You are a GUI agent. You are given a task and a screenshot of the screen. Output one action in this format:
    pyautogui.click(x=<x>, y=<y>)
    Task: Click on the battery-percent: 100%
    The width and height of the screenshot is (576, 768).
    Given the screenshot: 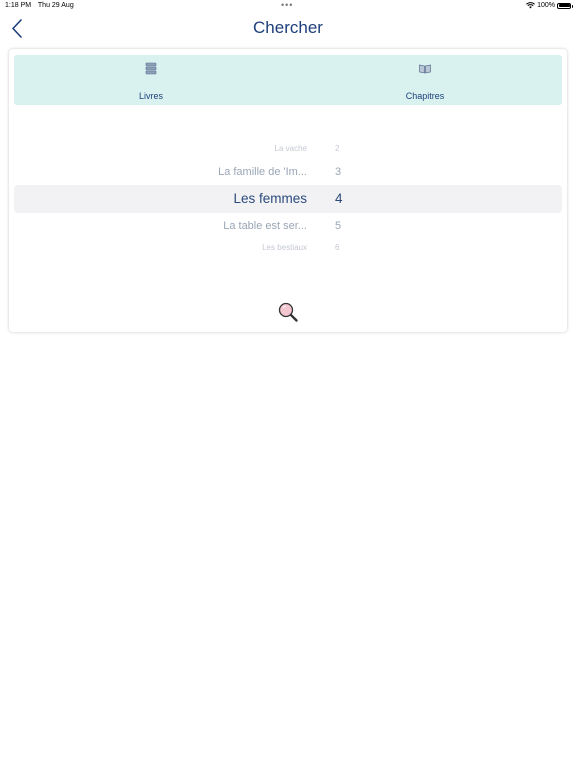 What is the action you would take?
    pyautogui.click(x=546, y=5)
    